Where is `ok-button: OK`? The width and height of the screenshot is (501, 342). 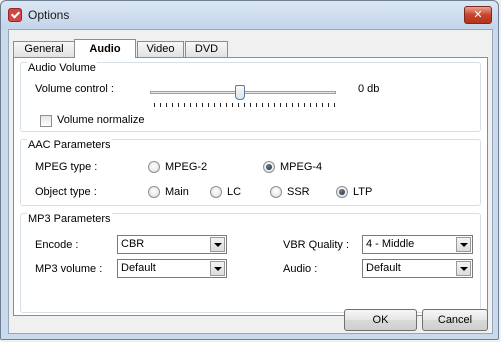
ok-button: OK is located at coordinates (380, 320).